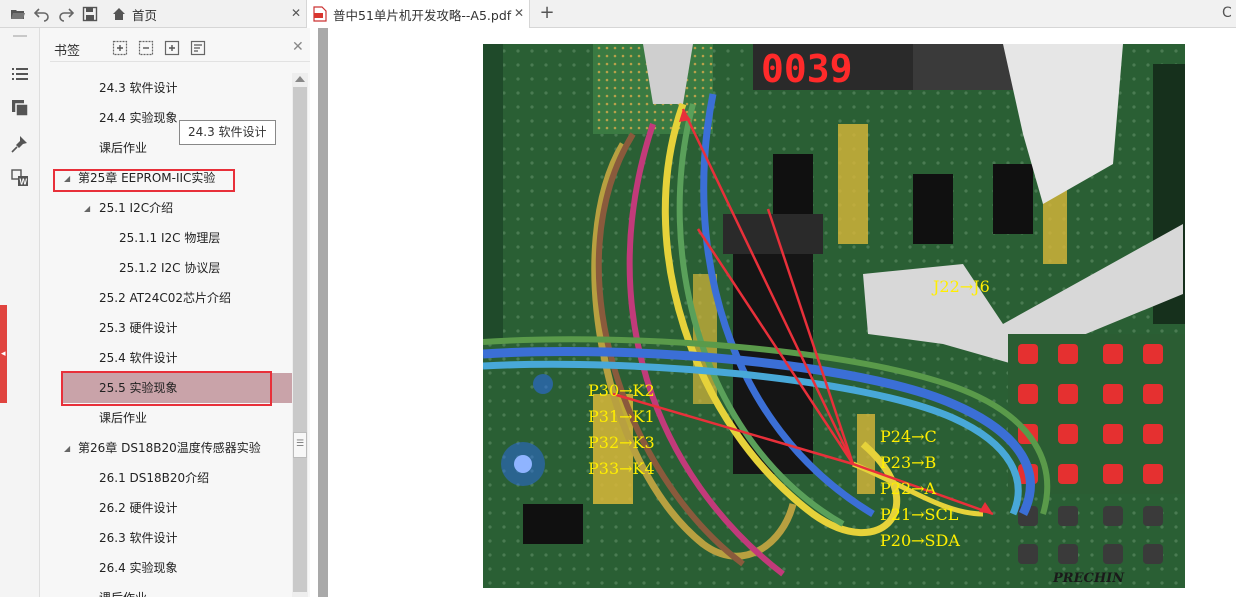  I want to click on redo-icon, so click(66, 14).